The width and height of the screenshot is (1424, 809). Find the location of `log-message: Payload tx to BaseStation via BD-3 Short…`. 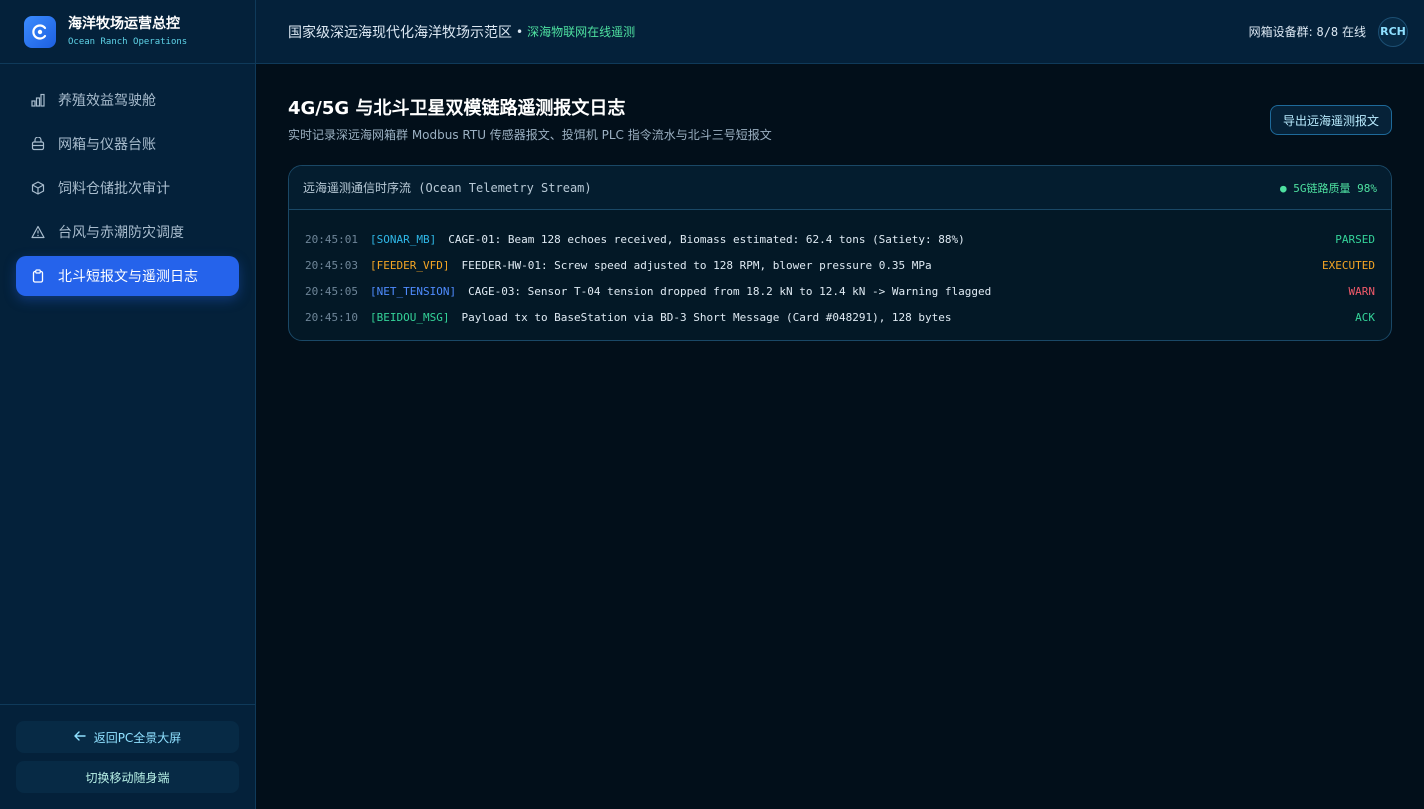

log-message: Payload tx to BaseStation via BD-3 Short… is located at coordinates (706, 317).